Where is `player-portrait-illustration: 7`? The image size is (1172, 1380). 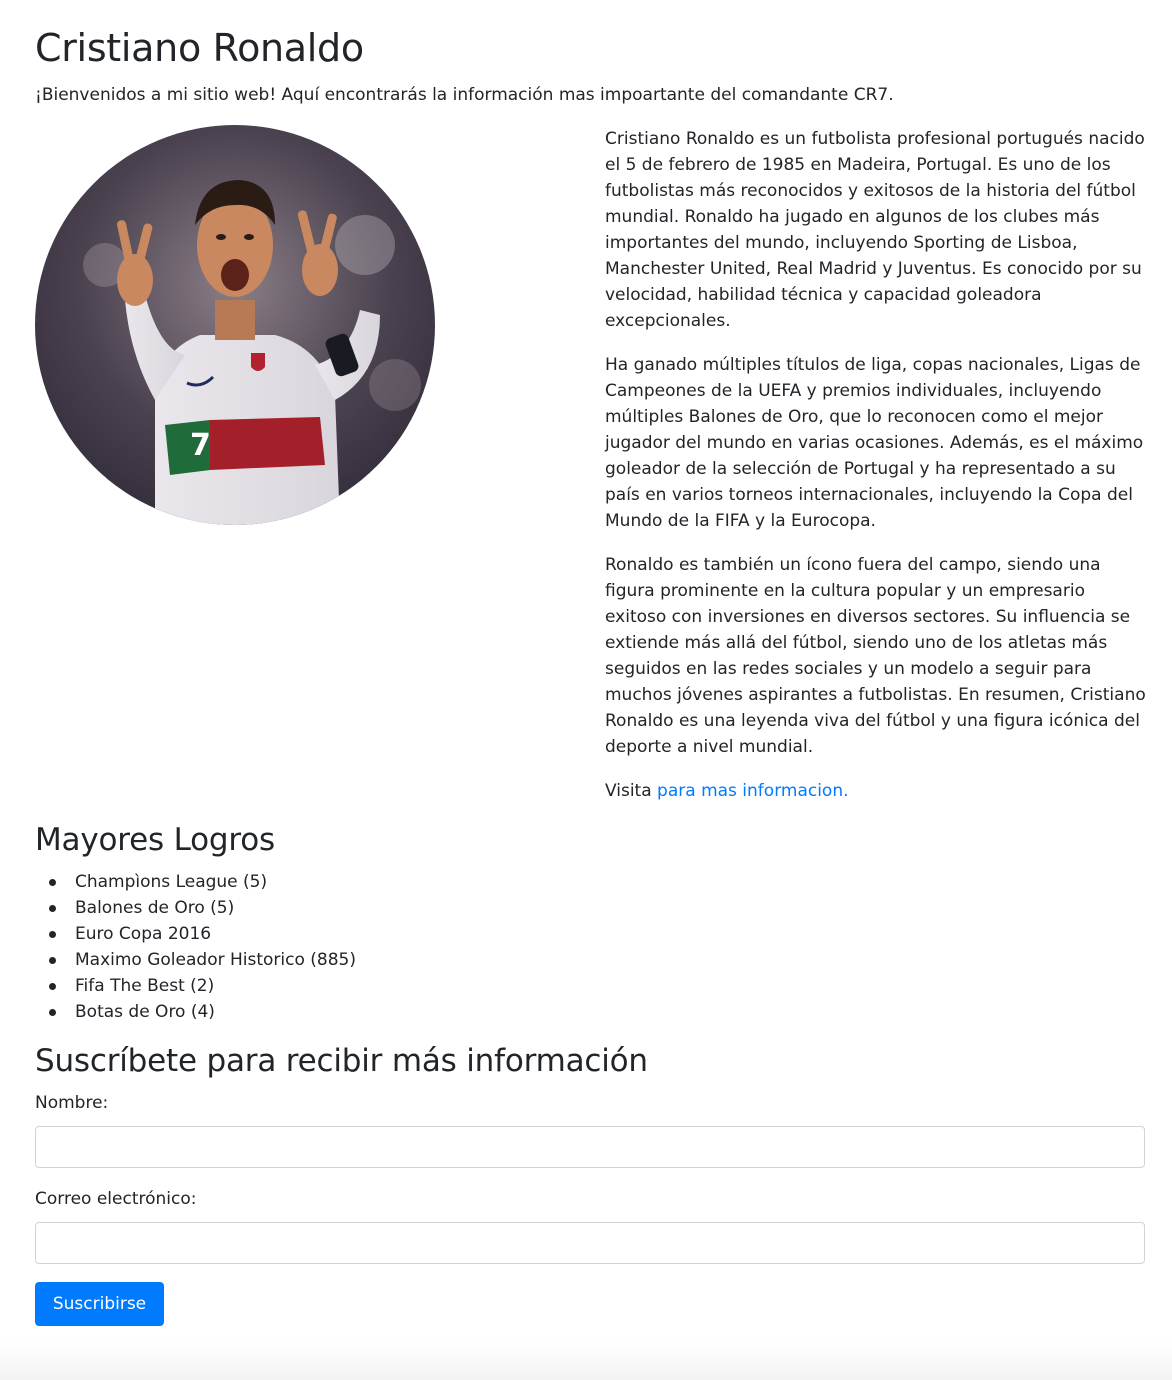 player-portrait-illustration: 7 is located at coordinates (235, 325).